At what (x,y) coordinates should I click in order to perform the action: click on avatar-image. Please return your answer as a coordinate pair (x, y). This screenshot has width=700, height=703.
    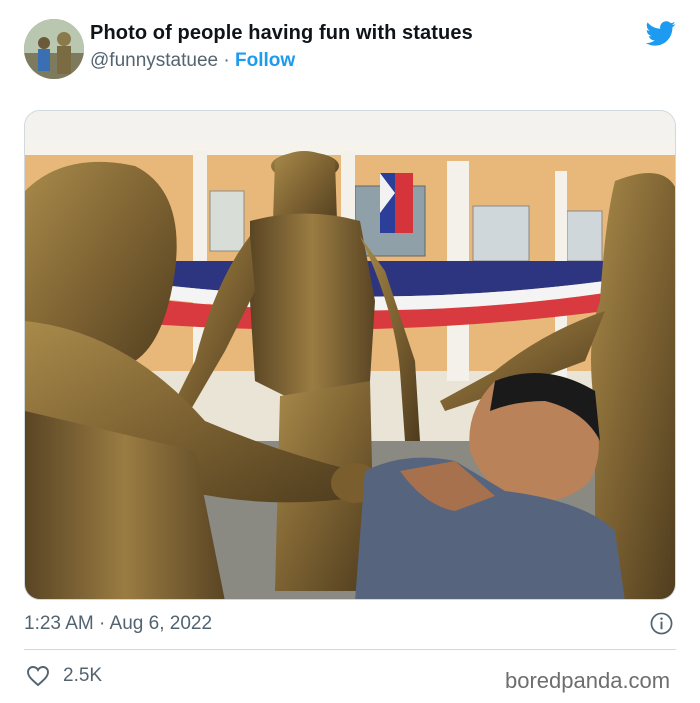
    Looking at the image, I should click on (54, 49).